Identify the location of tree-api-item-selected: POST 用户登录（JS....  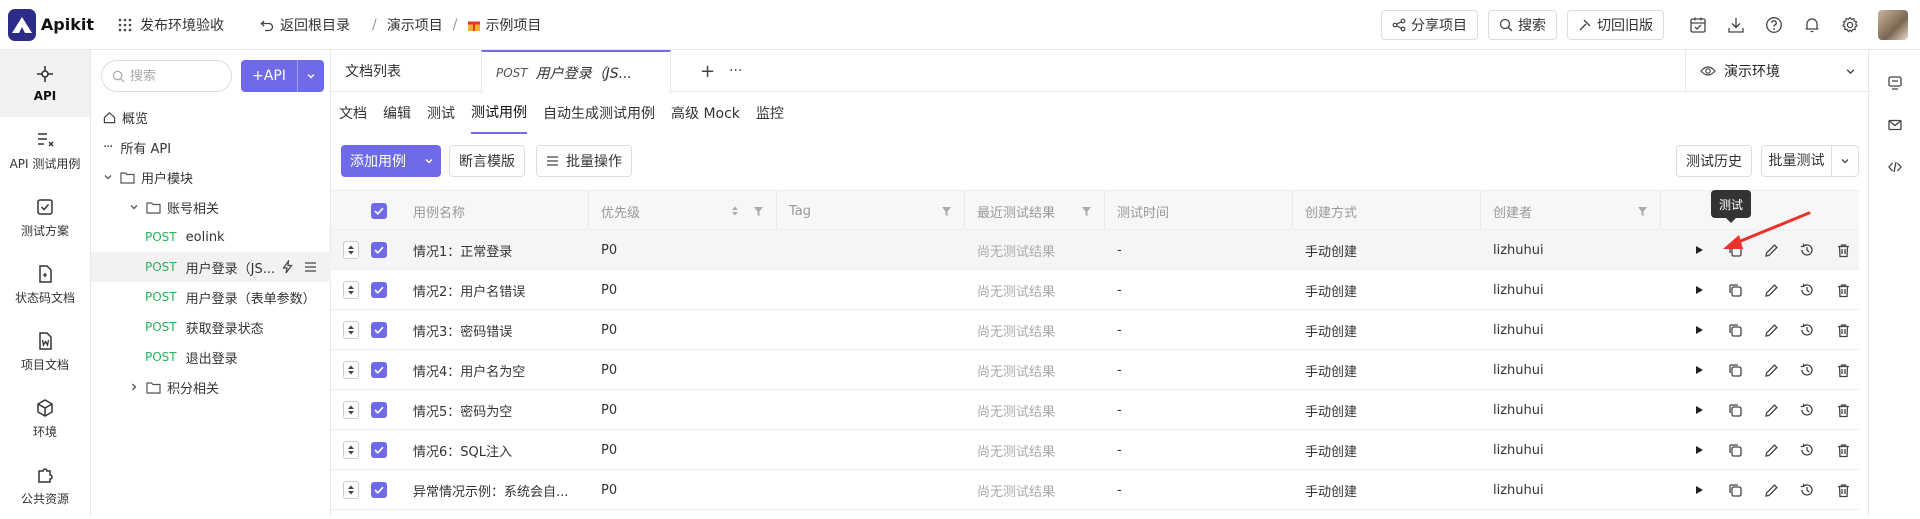
(211, 267).